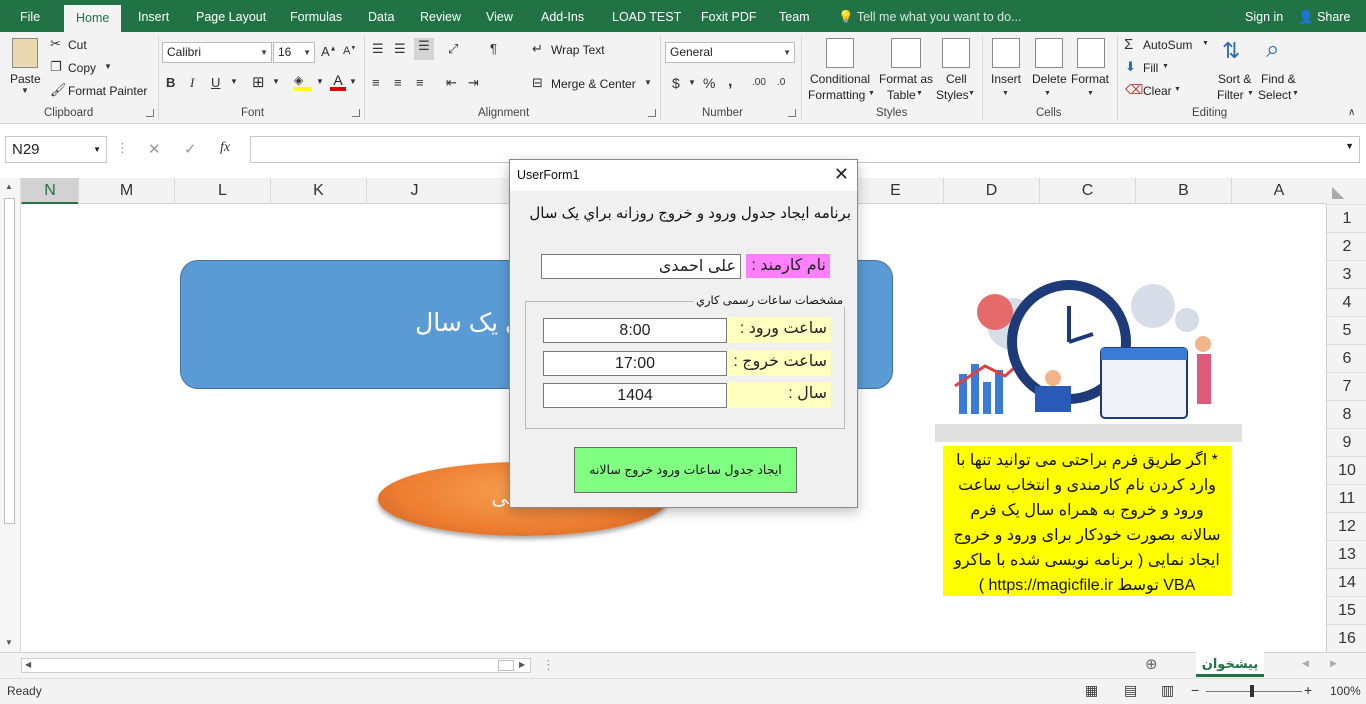 This screenshot has width=1366, height=704. Describe the element at coordinates (30, 16) in the screenshot. I see `tab-file: File` at that location.